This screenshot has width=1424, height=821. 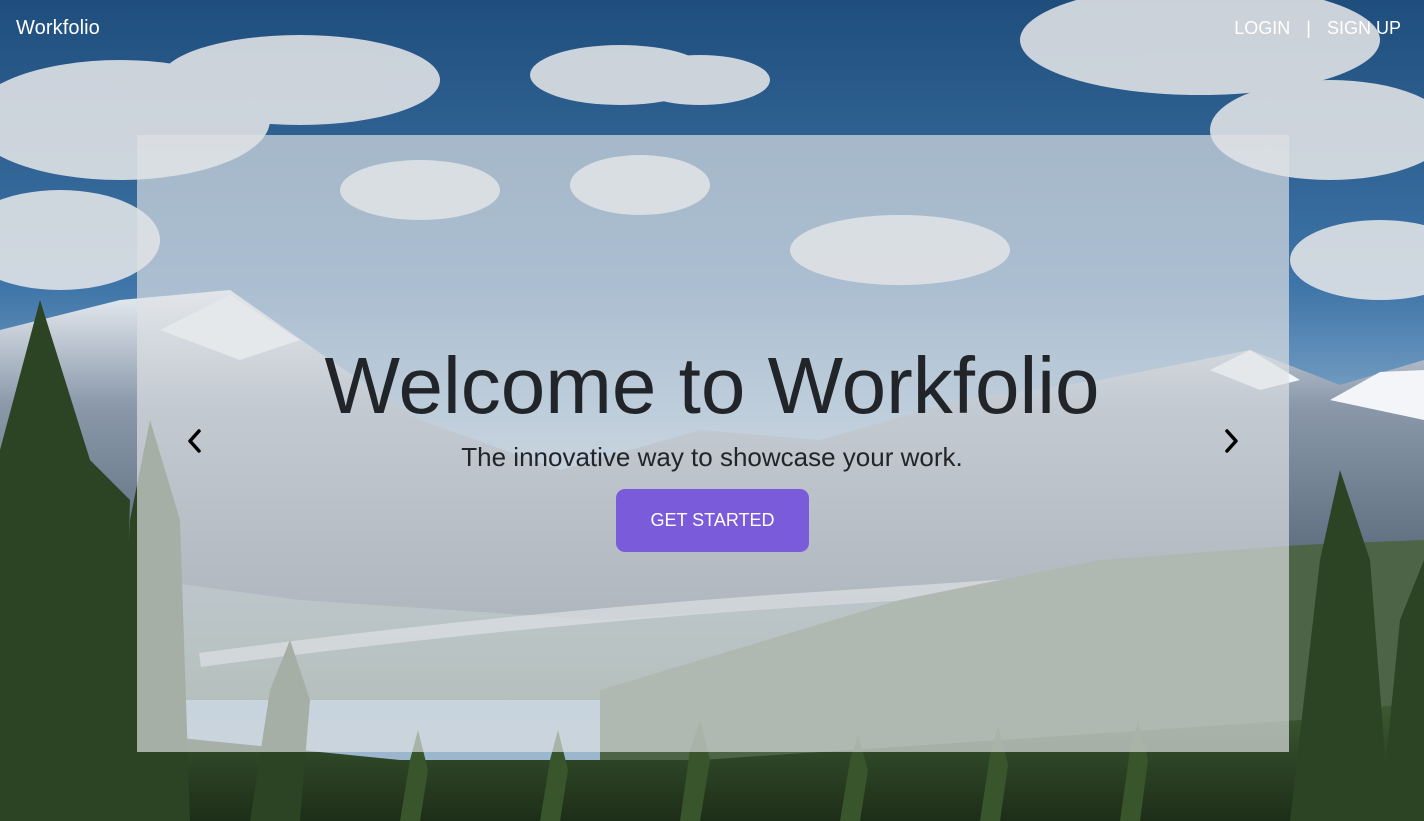 What do you see at coordinates (1317, 28) in the screenshot?
I see `auth-links: LOGIN | SIGN UP` at bounding box center [1317, 28].